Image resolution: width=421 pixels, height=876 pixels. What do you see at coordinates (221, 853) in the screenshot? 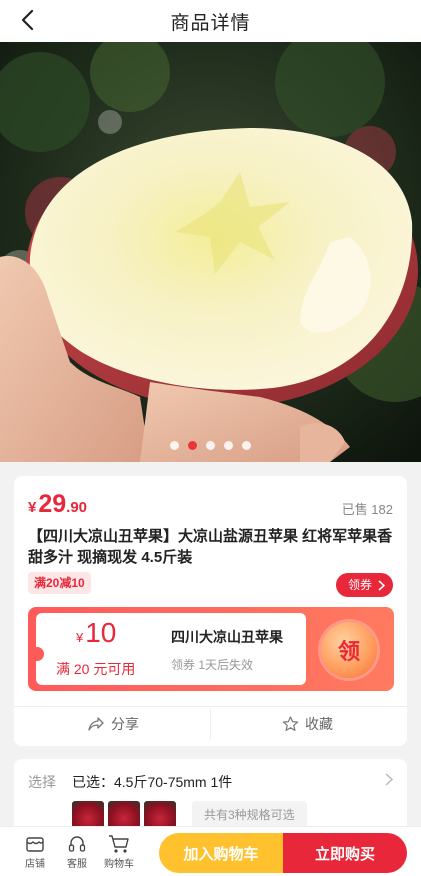
I see `add-to-cart-button: 加入购物车` at bounding box center [221, 853].